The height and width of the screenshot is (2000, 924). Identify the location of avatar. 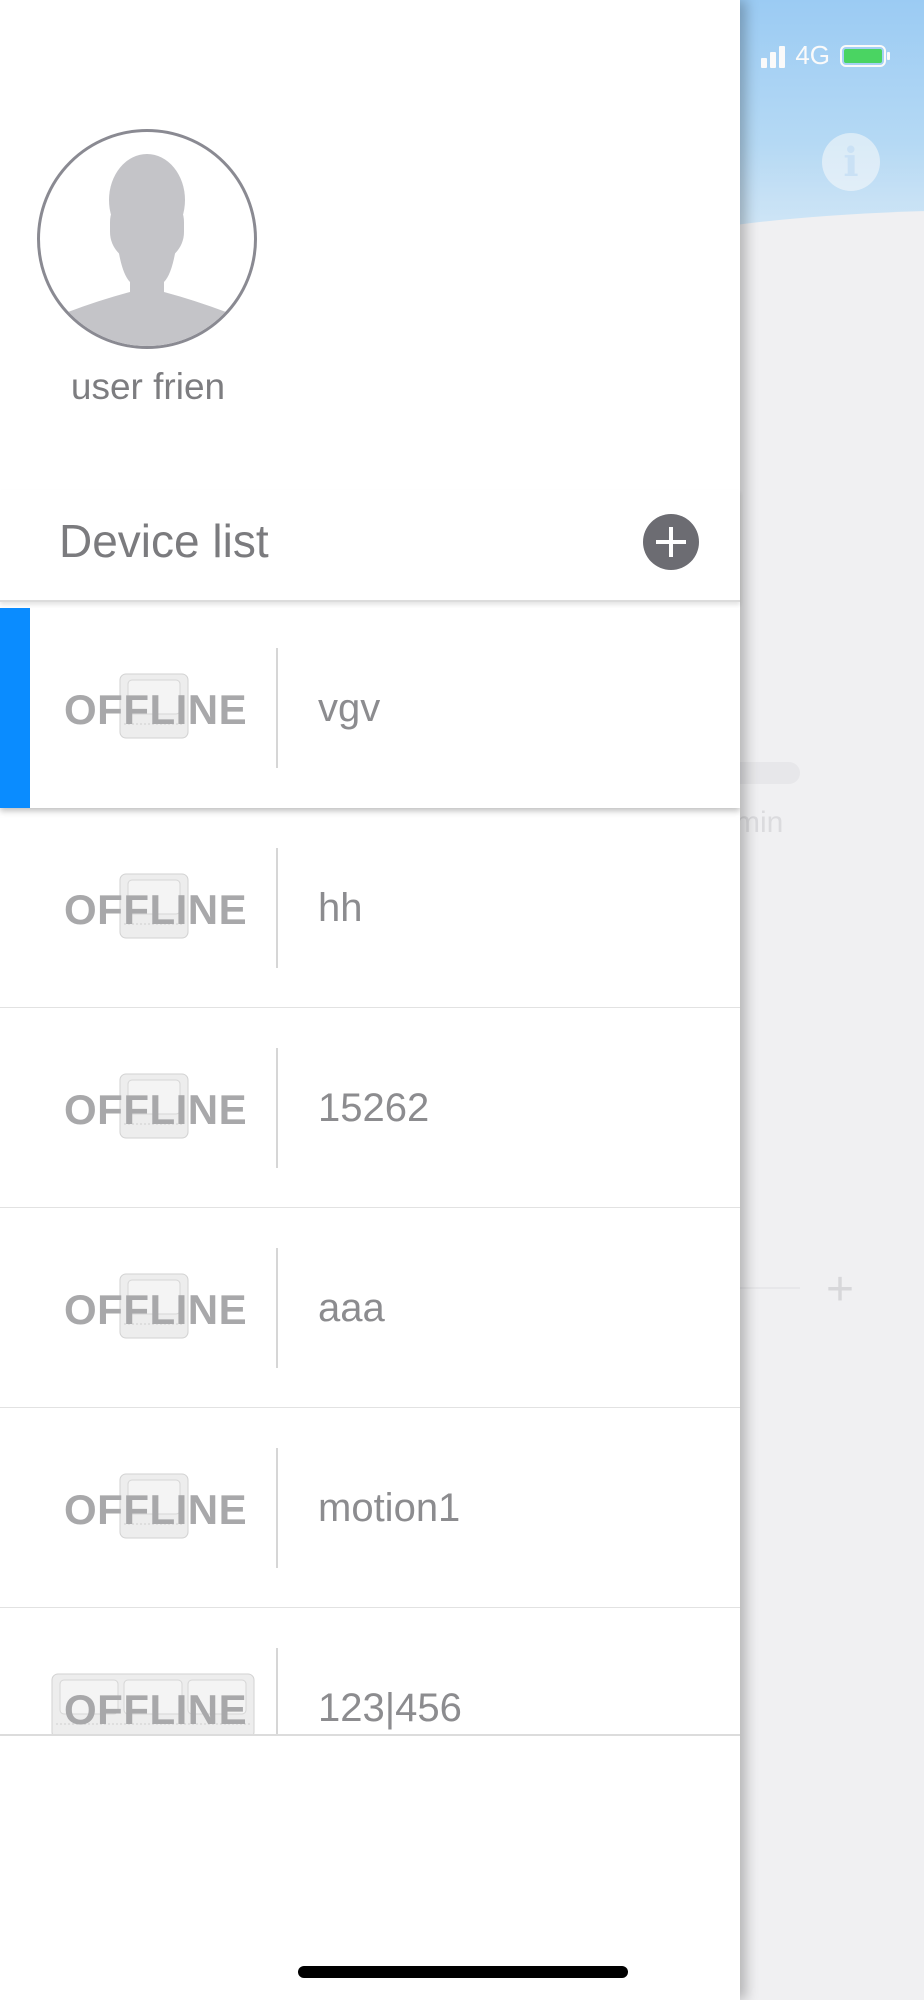
(147, 239).